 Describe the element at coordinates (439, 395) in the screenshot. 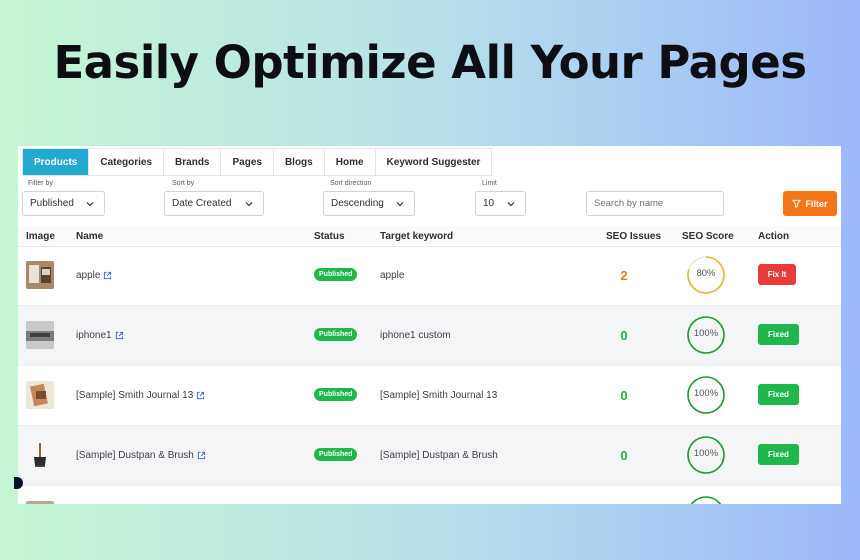

I see `target-keyword: [Sample] Smith Journal 13` at that location.